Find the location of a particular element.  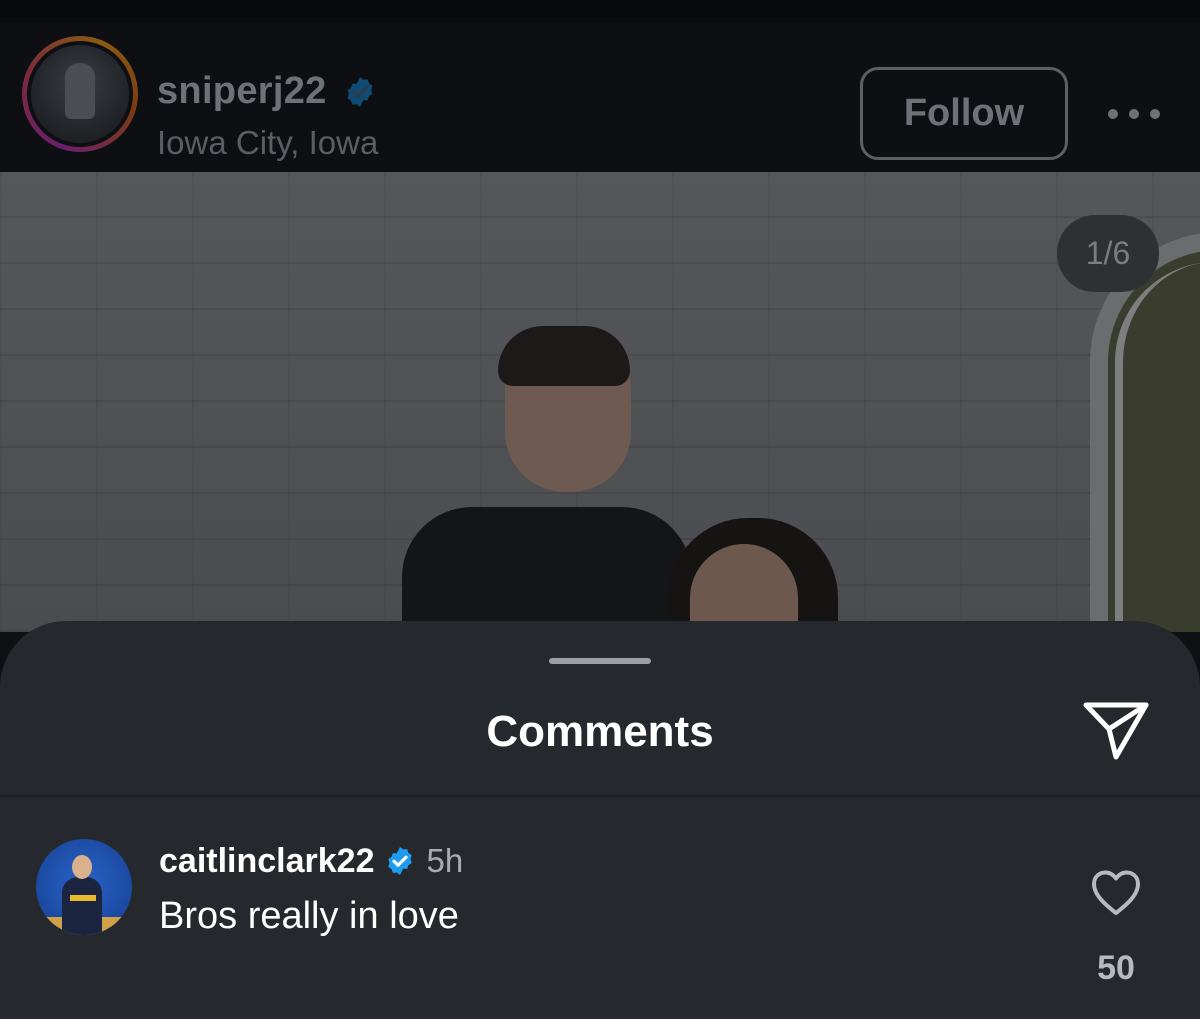

sheet-drag-handle is located at coordinates (600, 661).